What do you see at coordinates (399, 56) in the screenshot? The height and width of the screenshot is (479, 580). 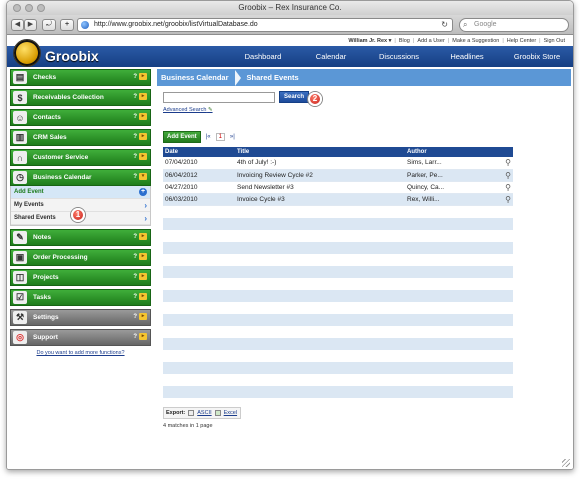 I see `nav-discussions: Discussions` at bounding box center [399, 56].